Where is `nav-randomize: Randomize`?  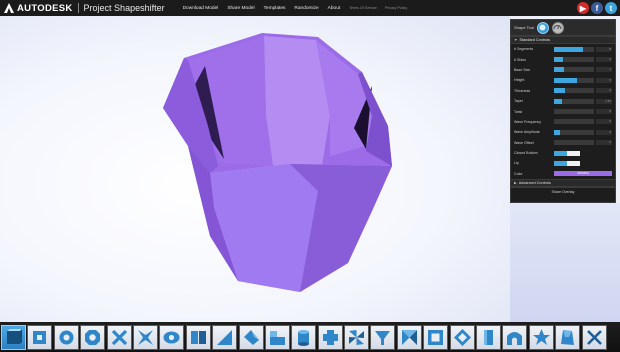
nav-randomize: Randomize is located at coordinates (306, 8).